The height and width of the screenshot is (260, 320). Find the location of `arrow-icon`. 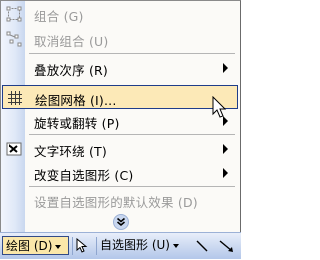

arrow-icon is located at coordinates (227, 248).